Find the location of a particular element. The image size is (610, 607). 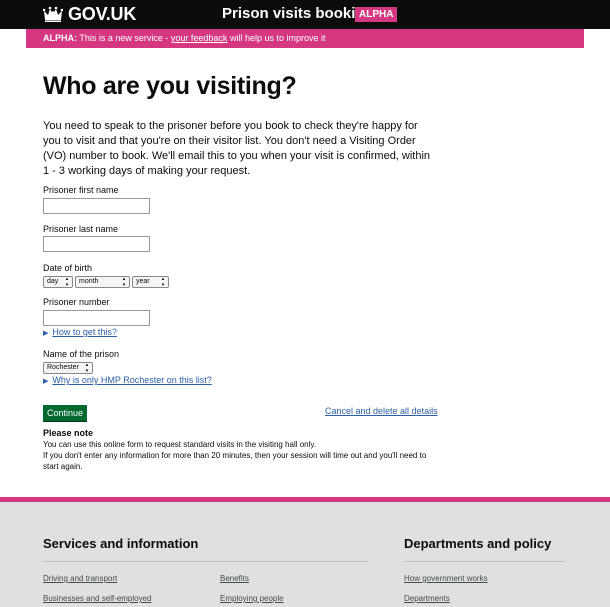

prison-select: Rochester is located at coordinates (68, 368).